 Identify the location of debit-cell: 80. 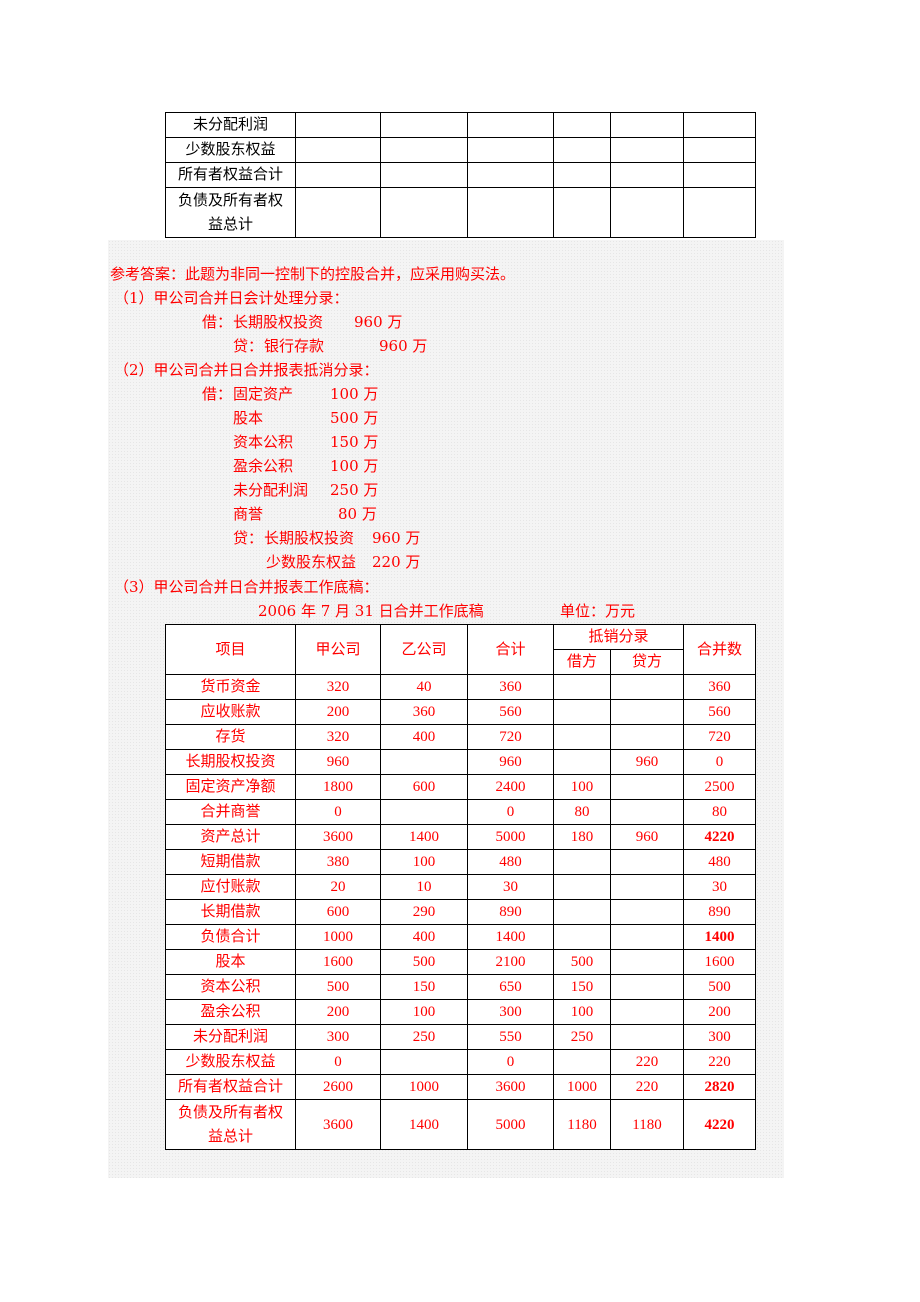
(582, 812).